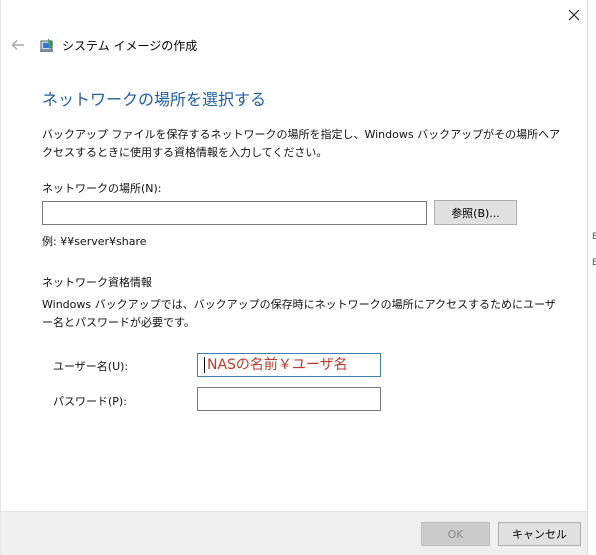 This screenshot has height=555, width=596. I want to click on username-input: NASの名前￥ユーザ名, so click(289, 365).